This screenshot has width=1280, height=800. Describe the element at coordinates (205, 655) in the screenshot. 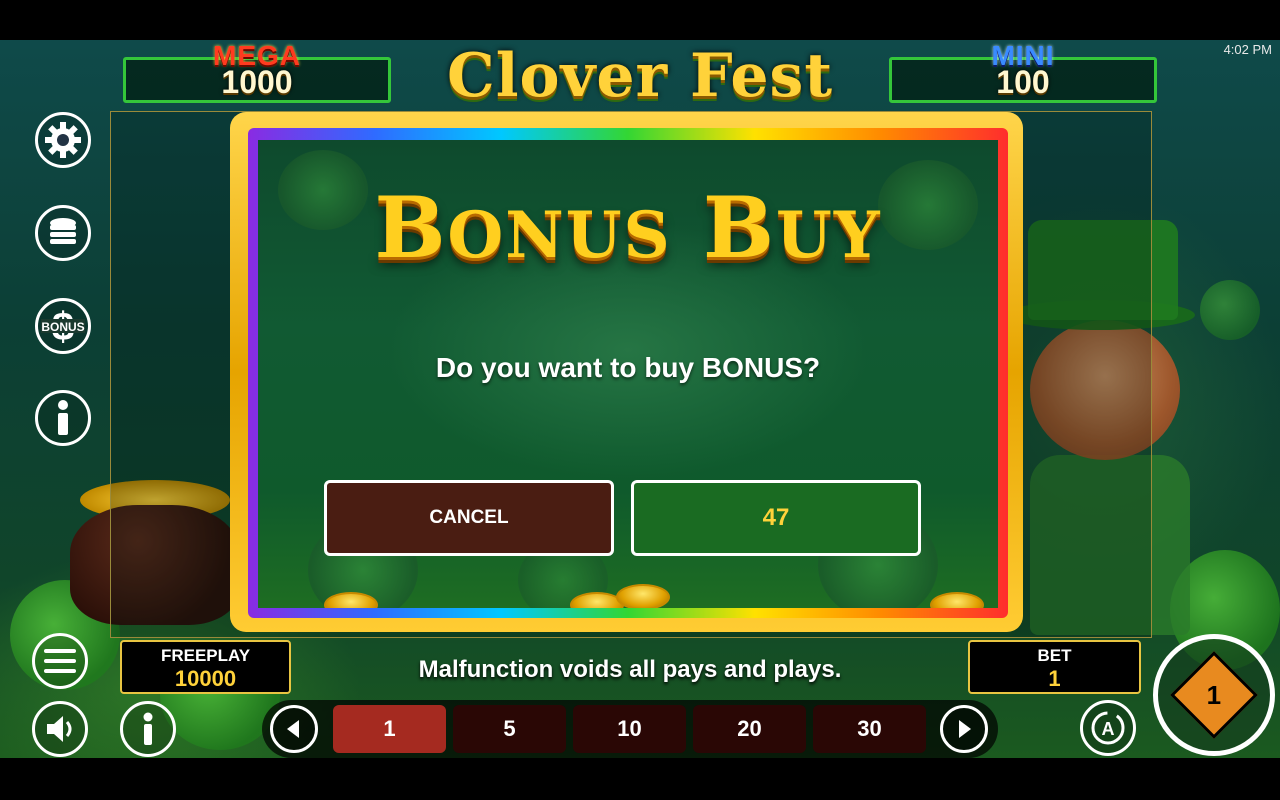

I see `freeplay-label: FREEPLAY` at that location.